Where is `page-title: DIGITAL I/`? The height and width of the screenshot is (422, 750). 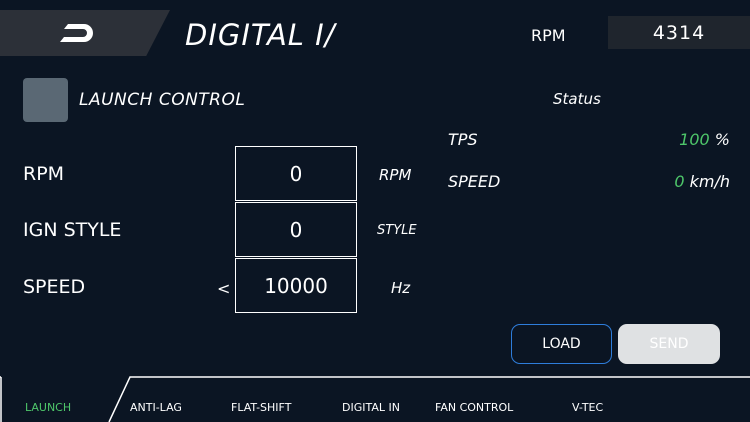 page-title: DIGITAL I/ is located at coordinates (260, 35).